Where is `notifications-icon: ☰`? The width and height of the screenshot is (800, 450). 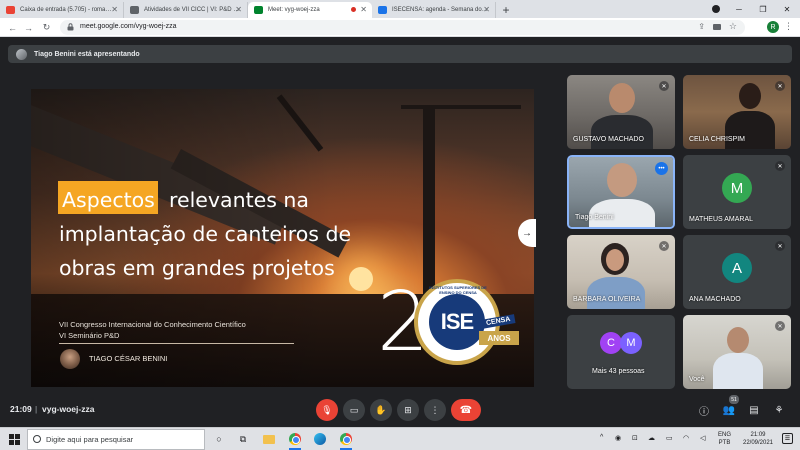
notifications-icon: ☰ is located at coordinates (787, 438).